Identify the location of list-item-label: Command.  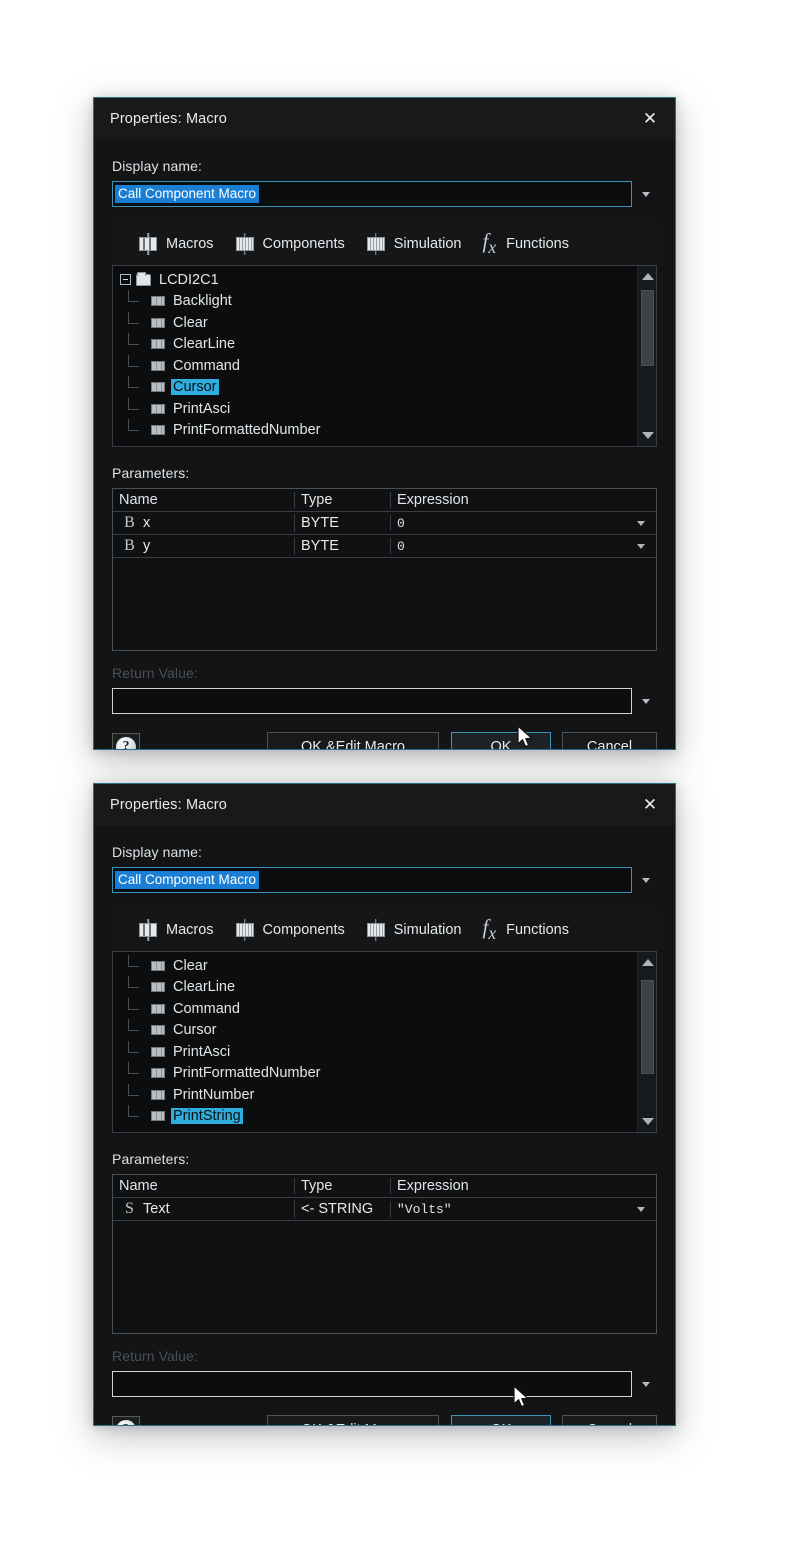
(206, 365).